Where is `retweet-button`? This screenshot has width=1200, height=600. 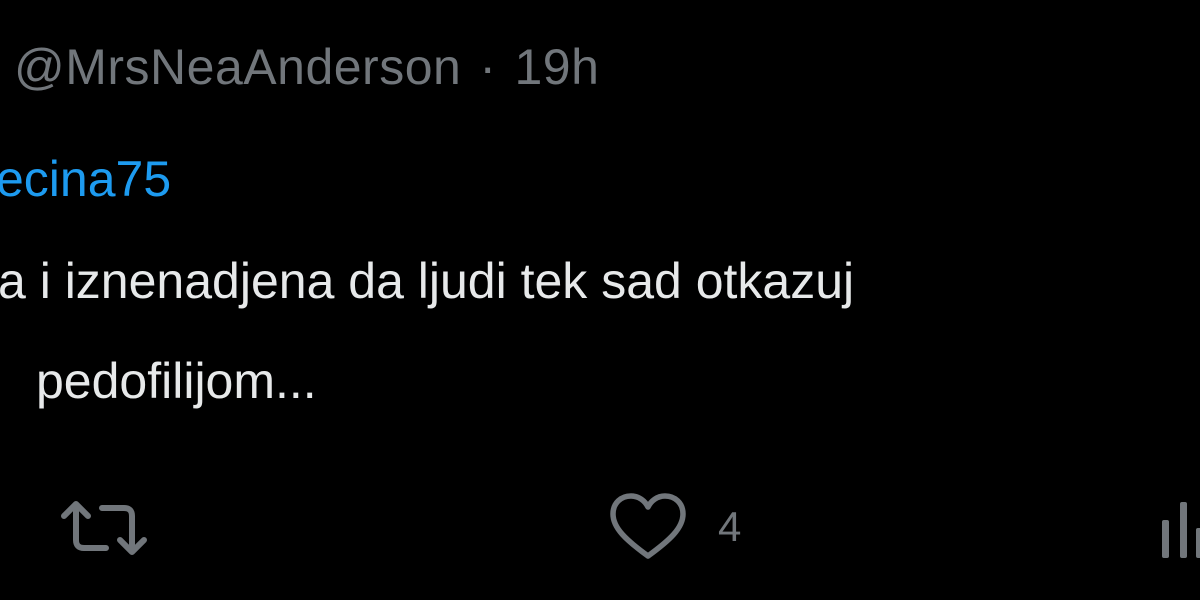 retweet-button is located at coordinates (104, 528).